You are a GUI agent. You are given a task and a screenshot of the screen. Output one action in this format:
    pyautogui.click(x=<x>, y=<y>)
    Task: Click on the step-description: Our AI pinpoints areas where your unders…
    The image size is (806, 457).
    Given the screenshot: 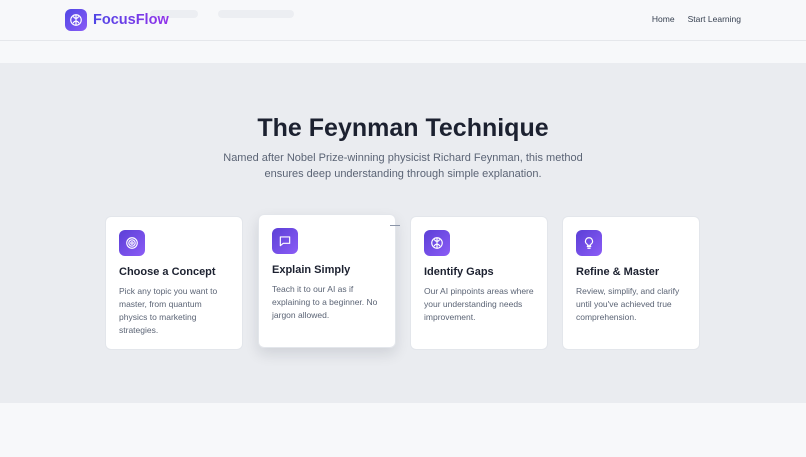 What is the action you would take?
    pyautogui.click(x=479, y=304)
    